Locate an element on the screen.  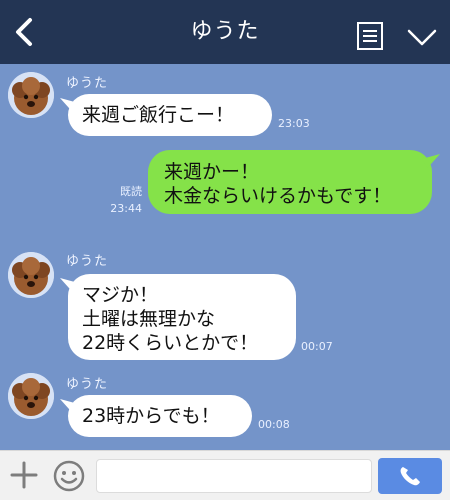
smiley-icon is located at coordinates (69, 476).